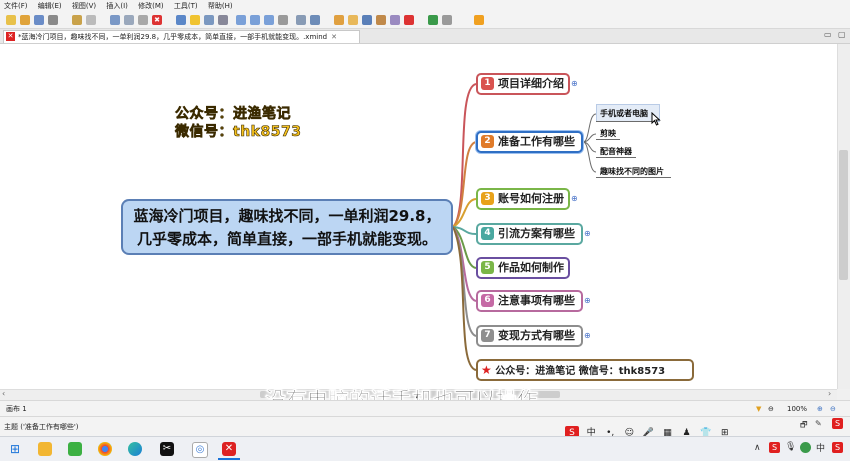  I want to click on priority-3-icon: 3, so click(487, 198).